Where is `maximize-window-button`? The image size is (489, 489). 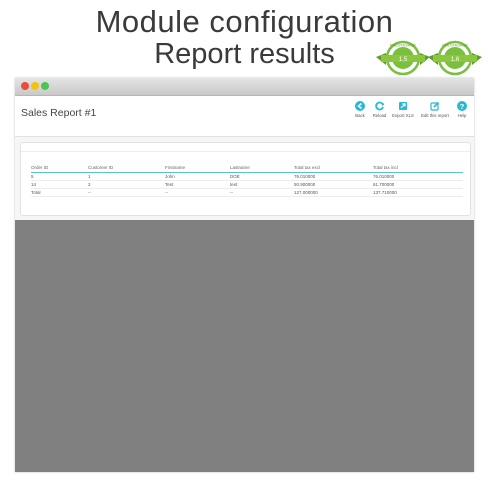
maximize-window-button is located at coordinates (45, 86).